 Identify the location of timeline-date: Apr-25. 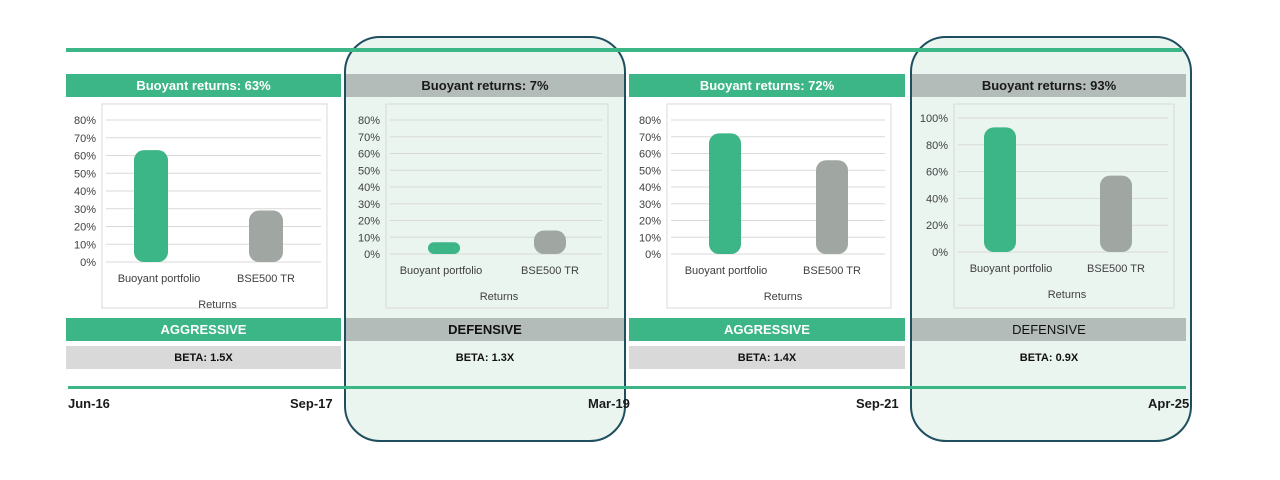
(1169, 403).